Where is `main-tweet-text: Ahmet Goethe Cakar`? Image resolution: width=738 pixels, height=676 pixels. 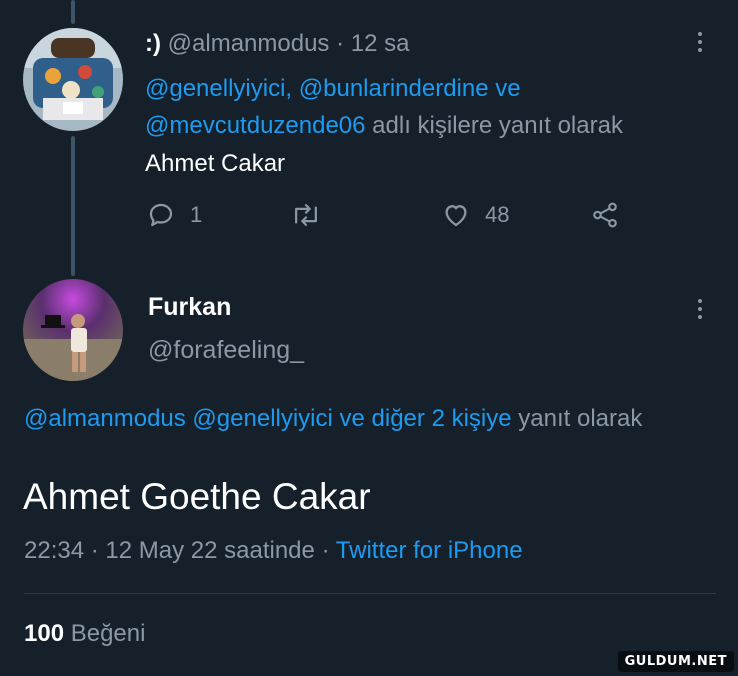
main-tweet-text: Ahmet Goethe Cakar is located at coordinates (197, 496).